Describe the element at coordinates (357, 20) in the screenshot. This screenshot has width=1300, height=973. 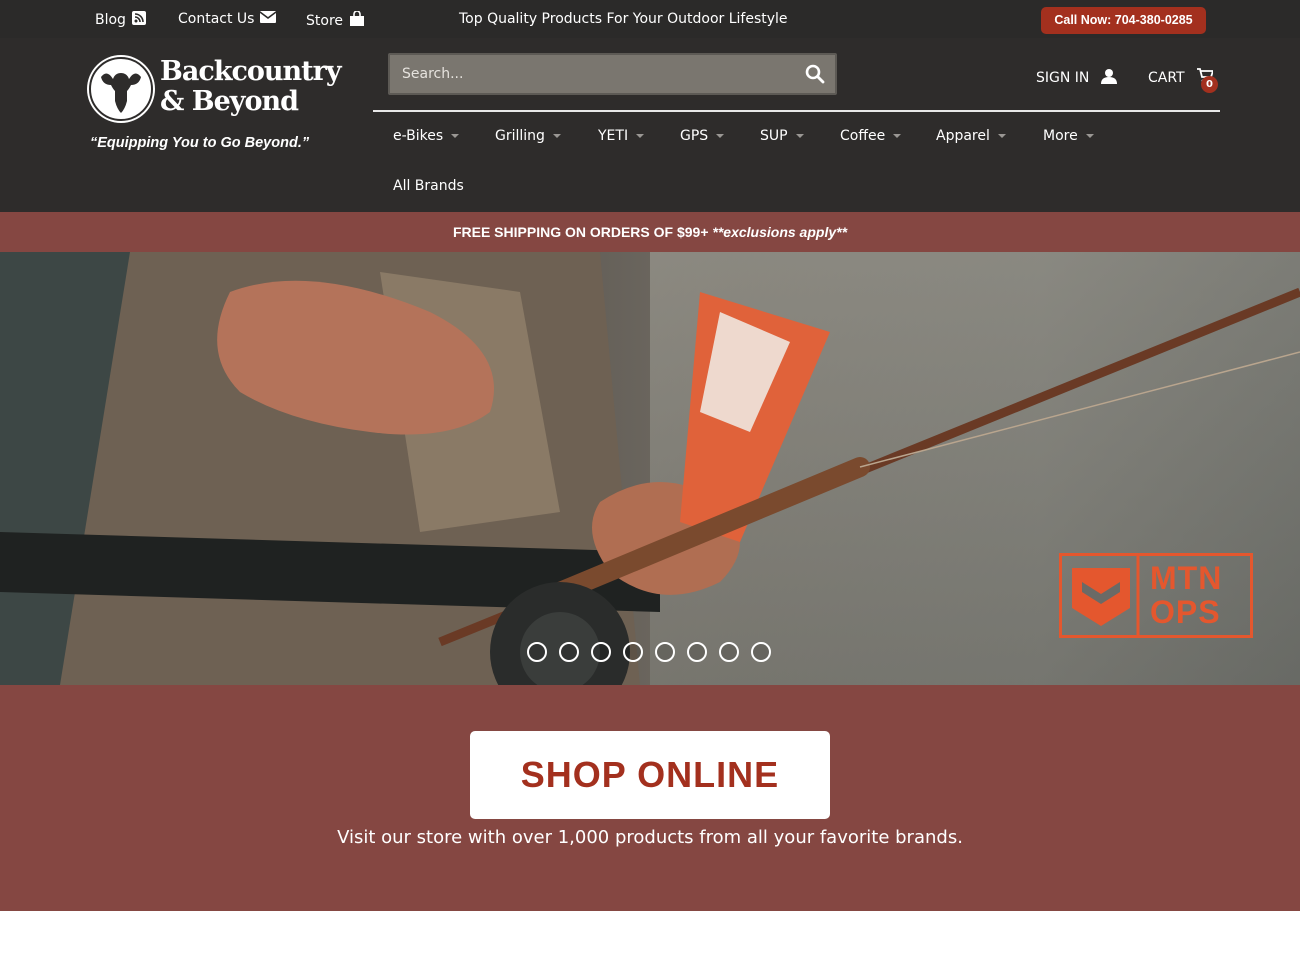
I see `shopping-bag-icon` at that location.